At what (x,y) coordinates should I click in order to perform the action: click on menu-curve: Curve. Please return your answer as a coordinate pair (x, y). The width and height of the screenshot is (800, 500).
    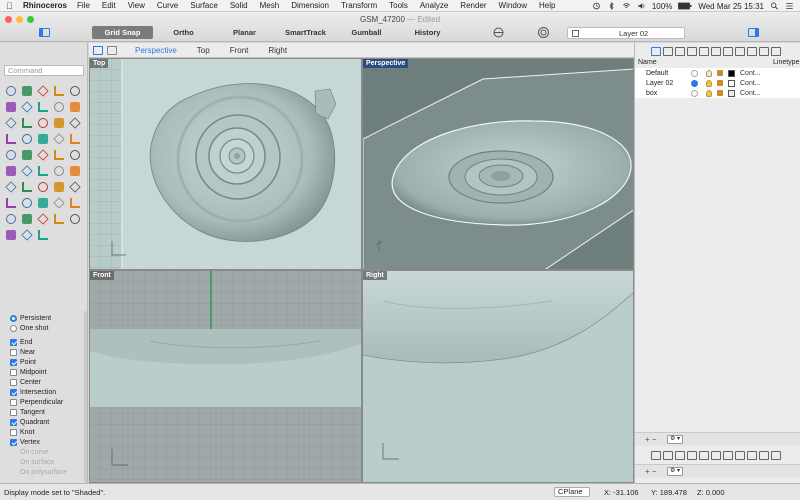
    Looking at the image, I should click on (167, 5).